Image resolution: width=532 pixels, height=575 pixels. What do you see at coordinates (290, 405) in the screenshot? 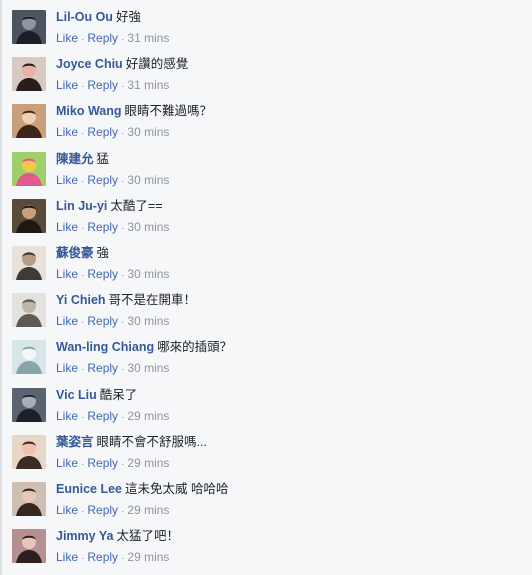
I see `comment-body: Vic Liu 酷呆了 Like · Reply · 29 mins` at bounding box center [290, 405].